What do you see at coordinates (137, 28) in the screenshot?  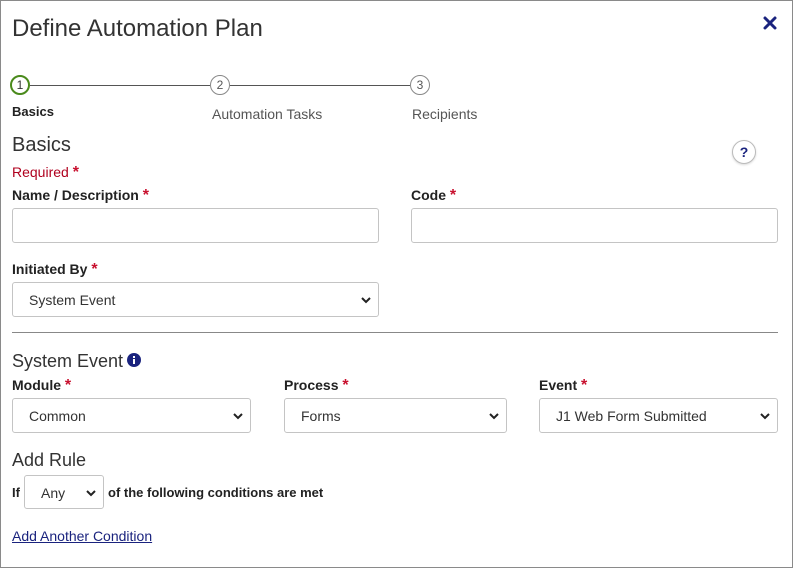 I see `dialog-title: Define Automation Plan` at bounding box center [137, 28].